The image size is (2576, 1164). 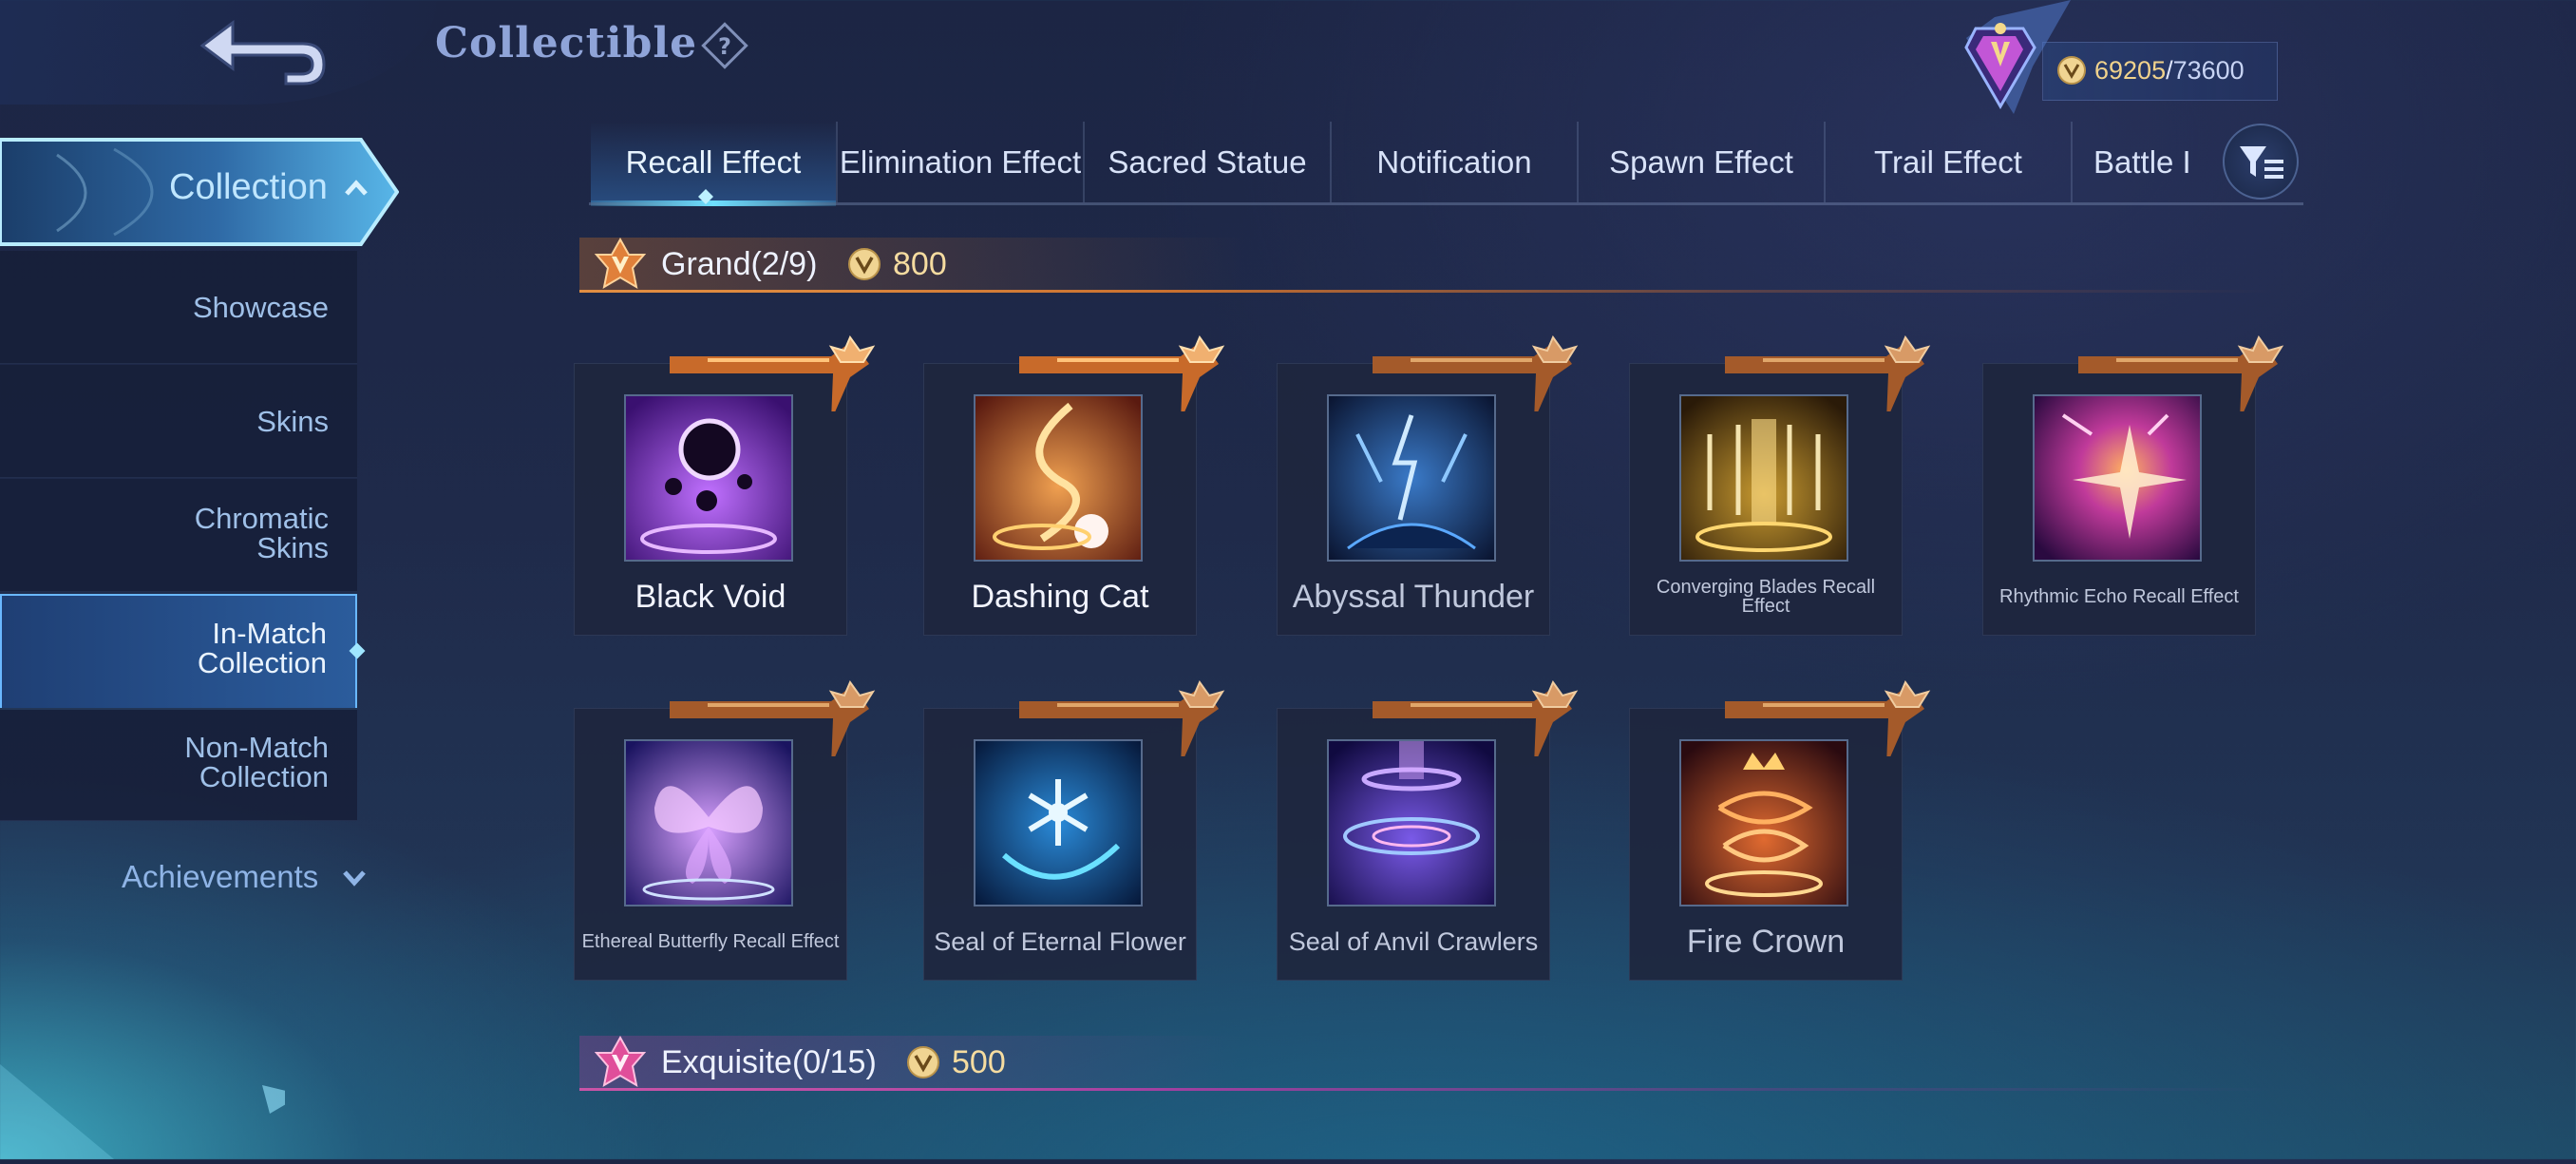 I want to click on chevron-down-icon, so click(x=354, y=877).